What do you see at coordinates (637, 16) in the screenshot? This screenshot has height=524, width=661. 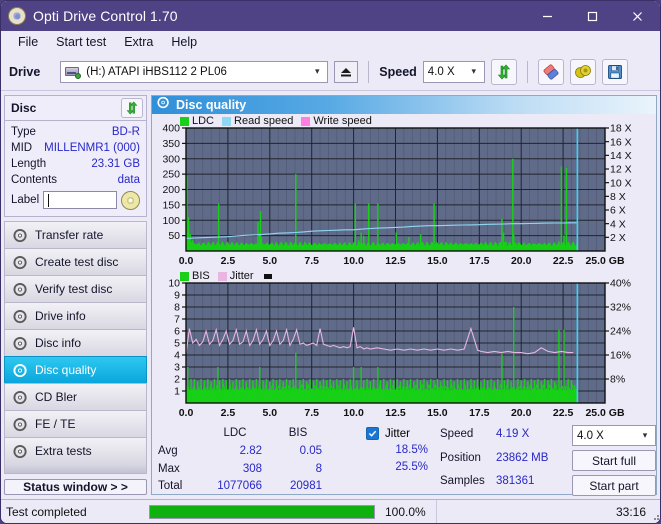 I see `close-icon` at bounding box center [637, 16].